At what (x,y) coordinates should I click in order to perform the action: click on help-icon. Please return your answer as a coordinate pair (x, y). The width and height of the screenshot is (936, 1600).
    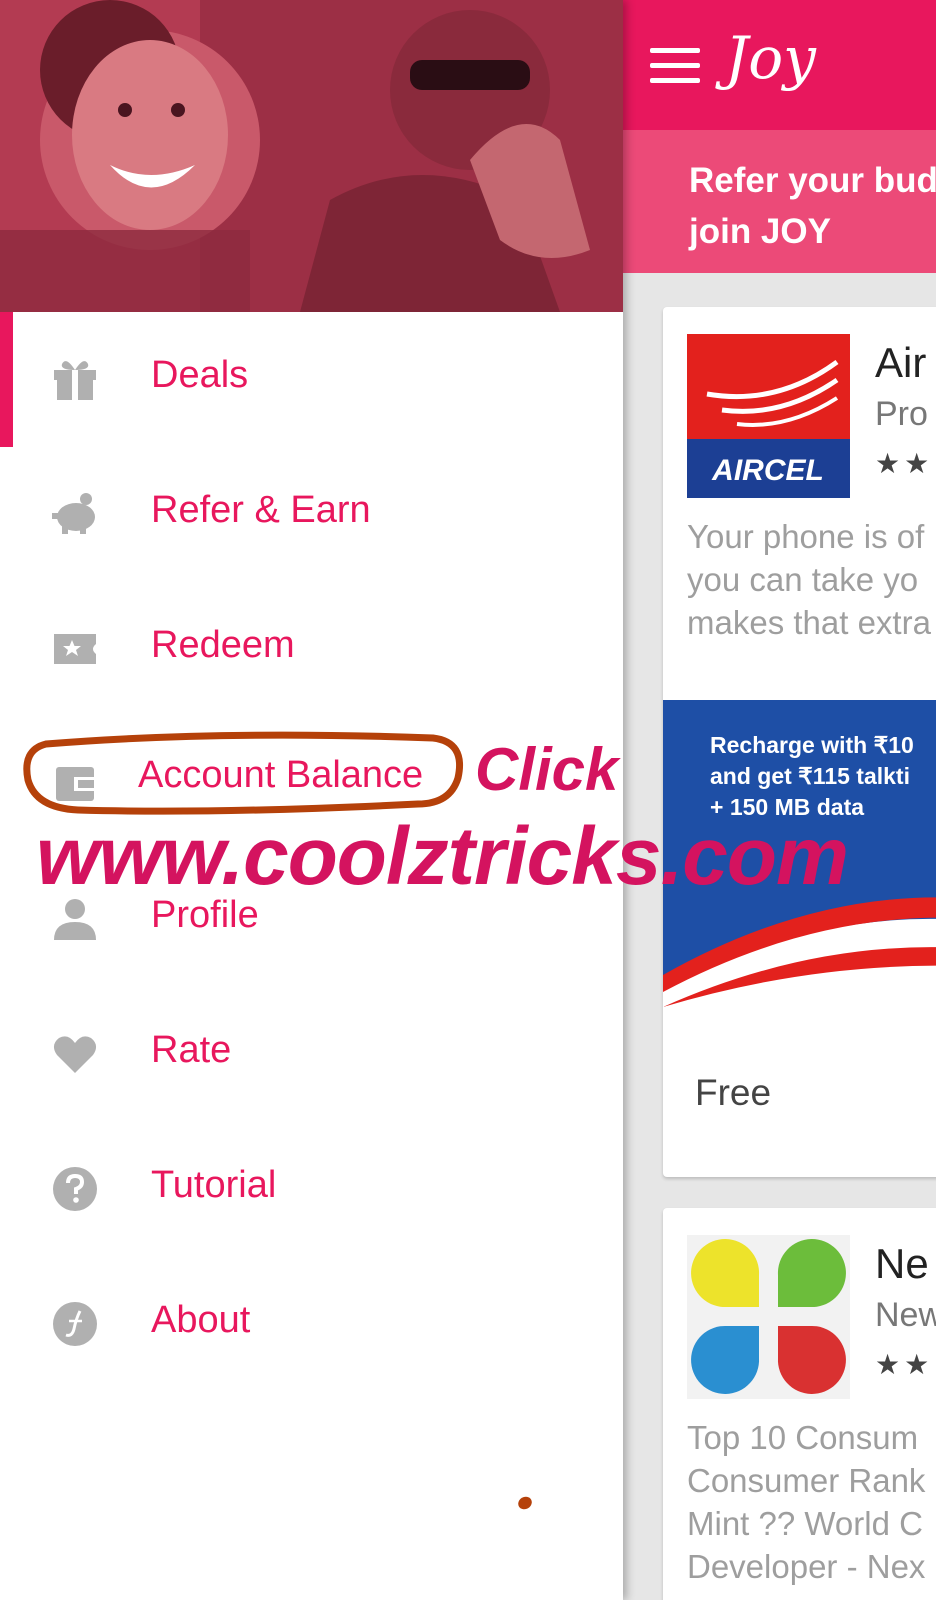
    Looking at the image, I should click on (75, 1189).